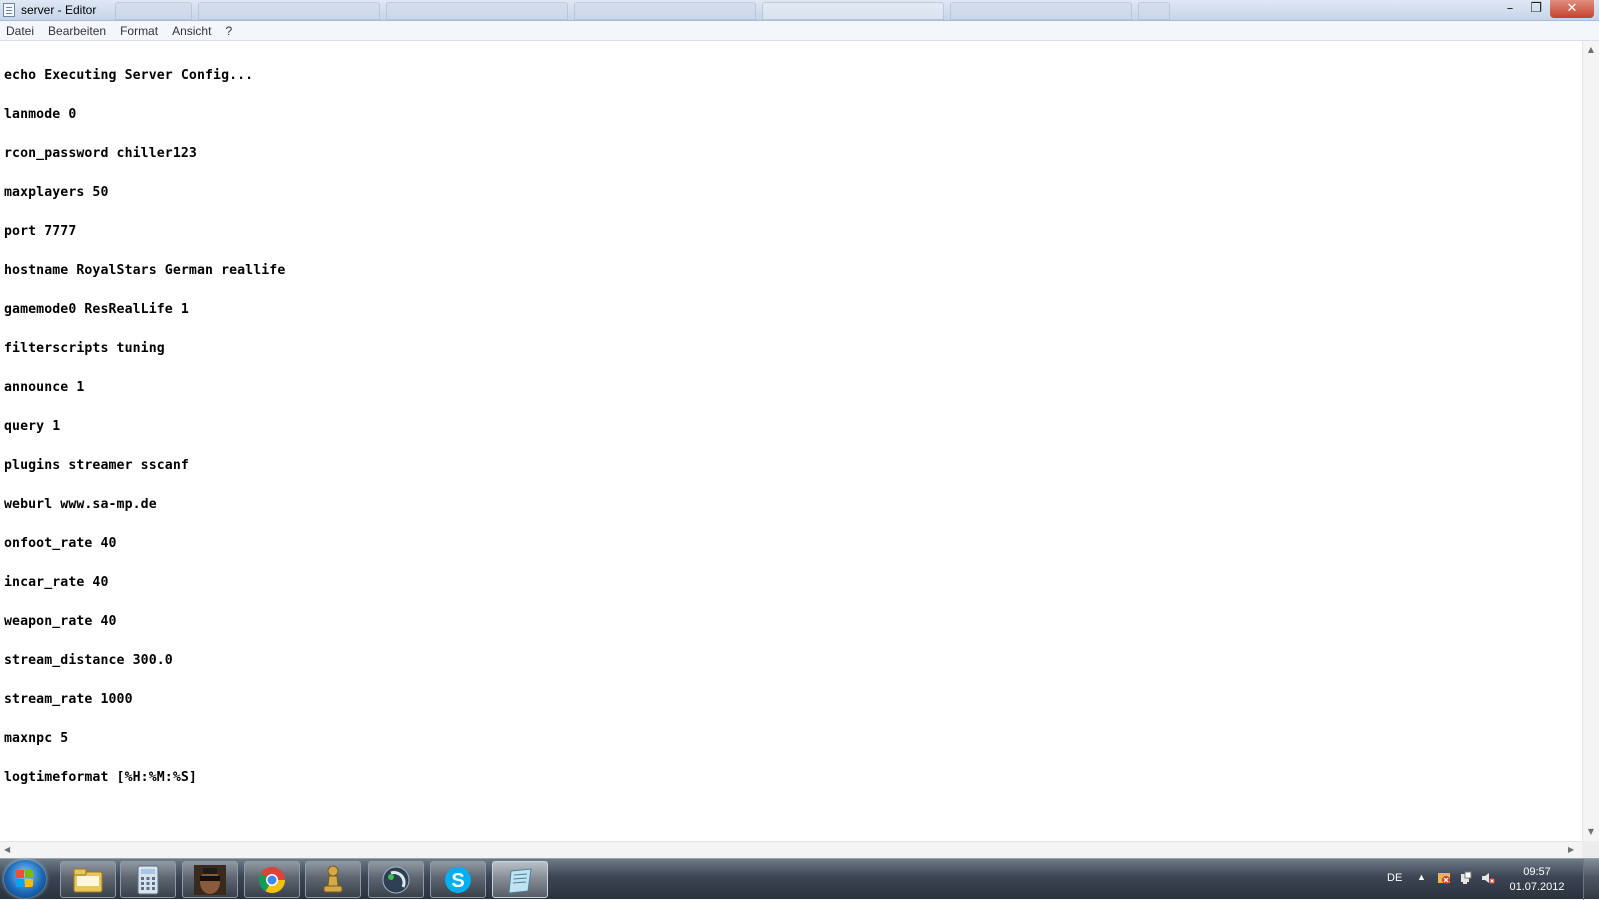 Image resolution: width=1599 pixels, height=900 pixels. I want to click on menu-bearbeiten: Bearbeiten, so click(77, 31).